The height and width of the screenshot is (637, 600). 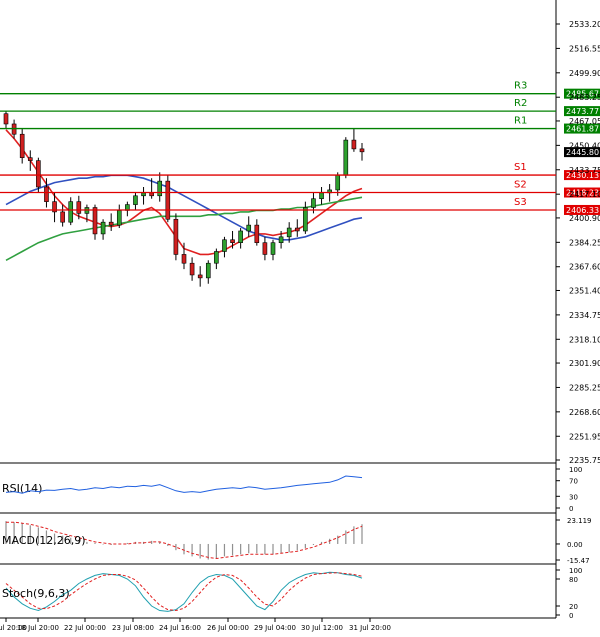 What do you see at coordinates (584, 218) in the screenshot?
I see `y-tick-label: 2400.90` at bounding box center [584, 218].